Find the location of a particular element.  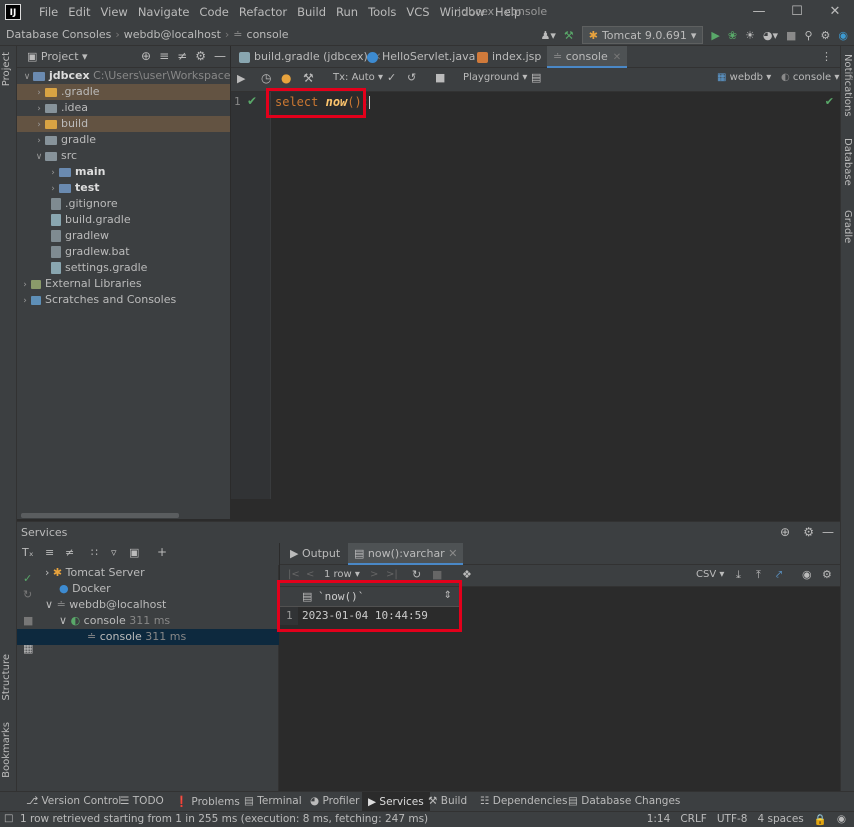

service-tomcat: › ✱ Tomcat Server is located at coordinates (95, 573).